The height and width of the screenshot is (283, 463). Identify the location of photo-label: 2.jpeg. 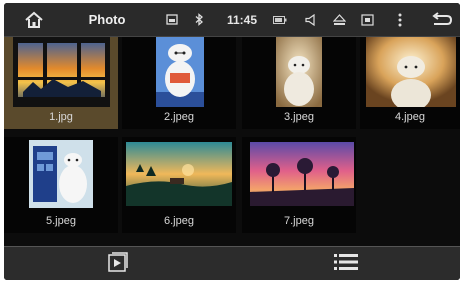
(179, 117).